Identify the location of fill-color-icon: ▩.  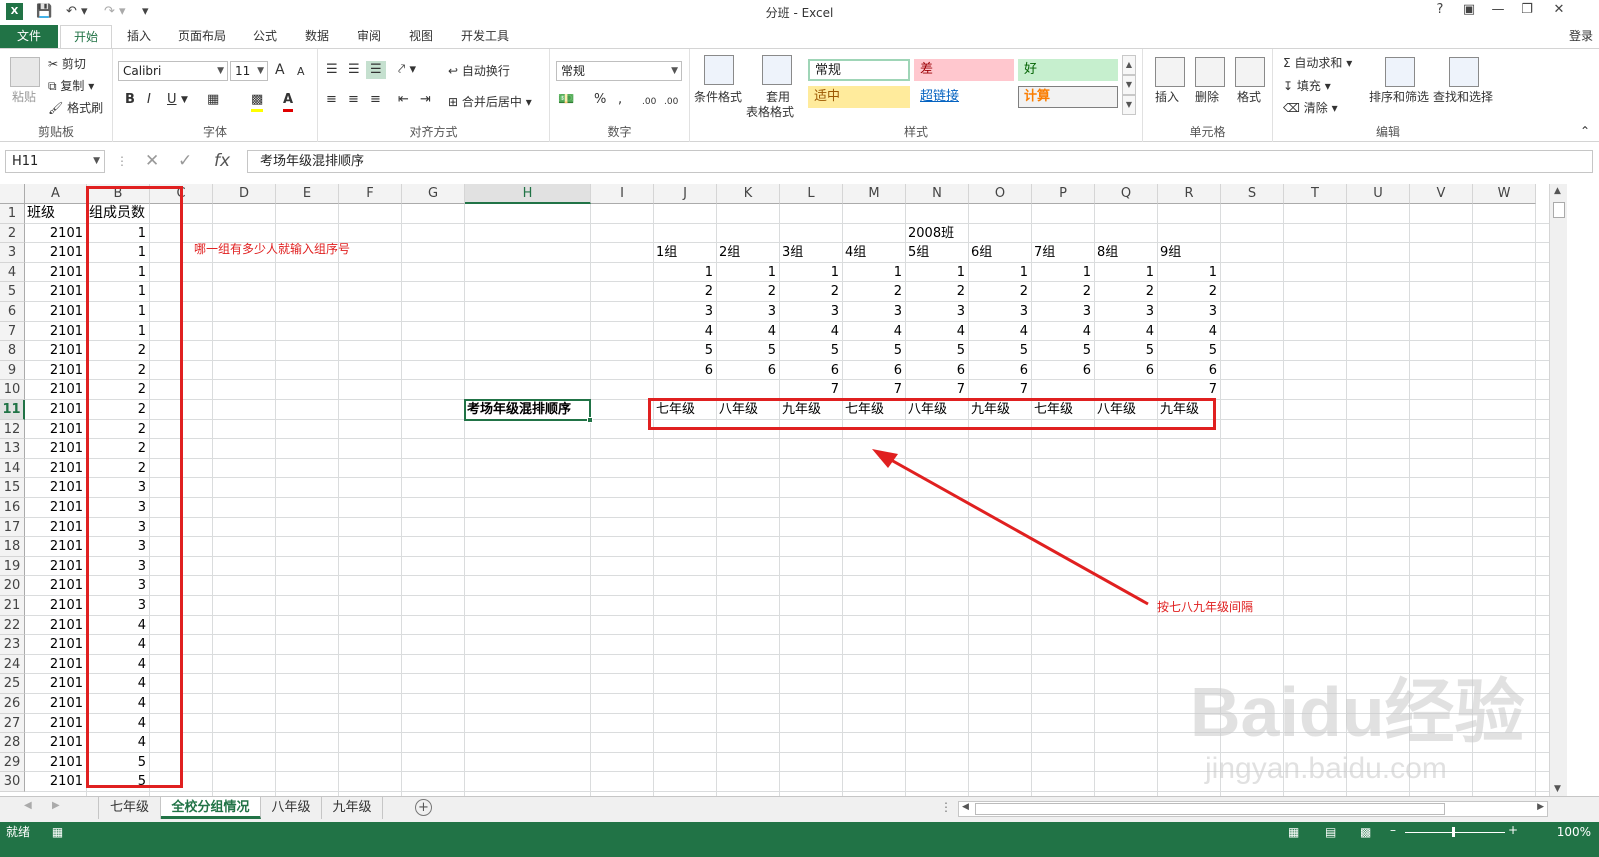
(257, 101).